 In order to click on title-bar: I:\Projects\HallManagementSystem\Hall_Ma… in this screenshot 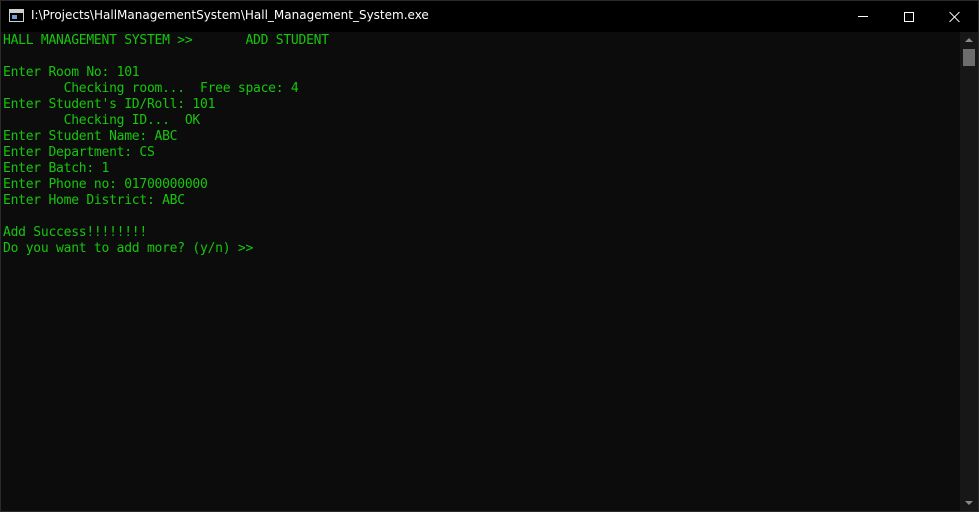, I will do `click(489, 16)`.